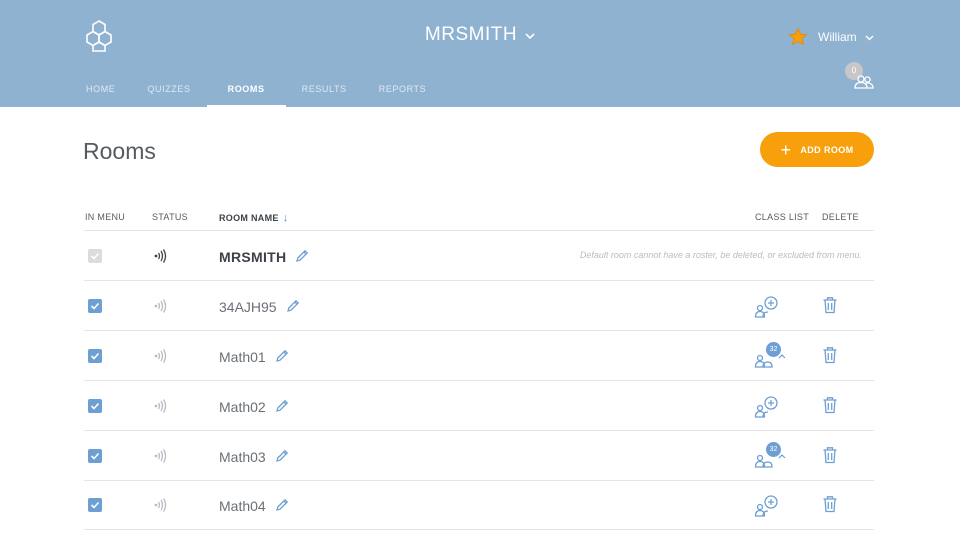  Describe the element at coordinates (786, 149) in the screenshot. I see `plus-icon: +` at that location.